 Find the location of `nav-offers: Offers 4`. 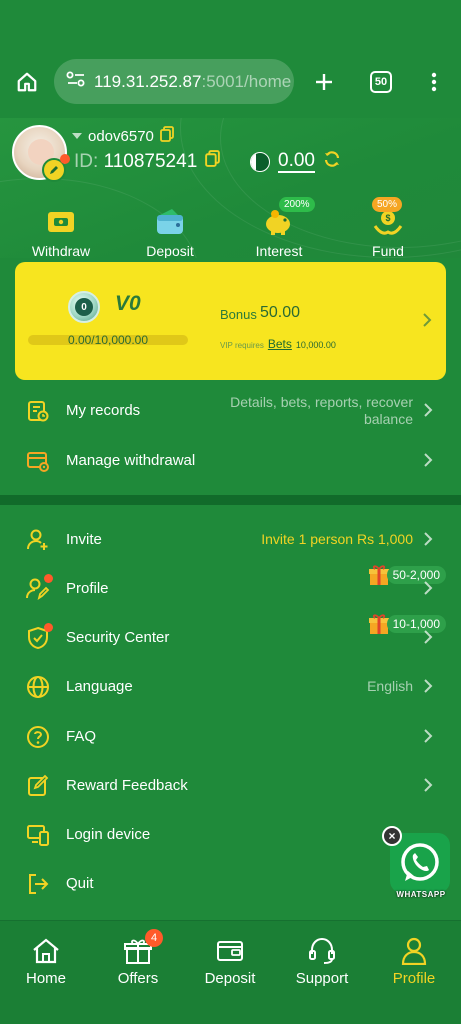

nav-offers: Offers 4 is located at coordinates (138, 958).